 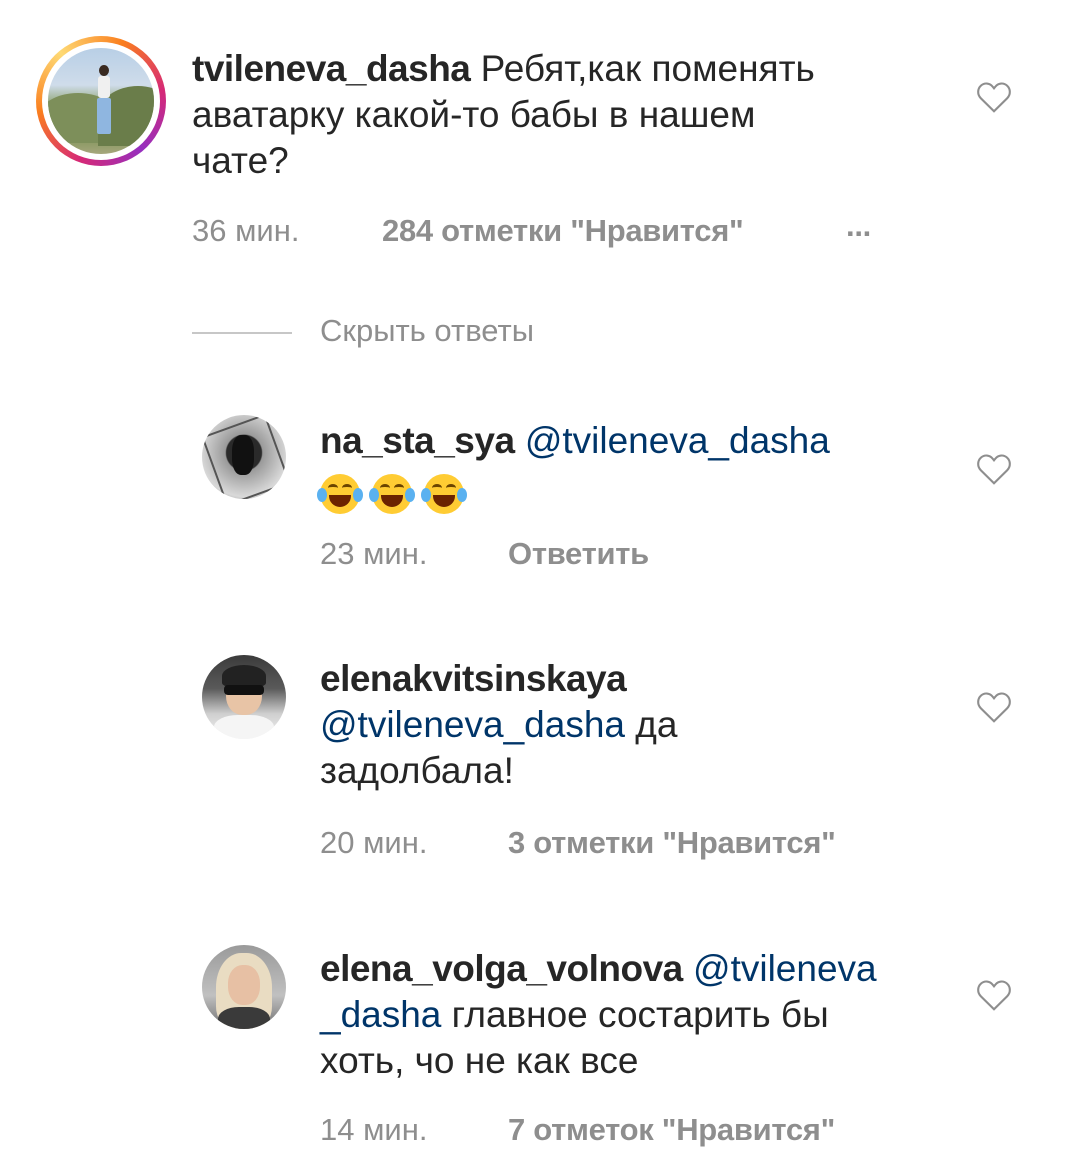 I want to click on comment-text: Ребят,как поменять, so click(x=647, y=68).